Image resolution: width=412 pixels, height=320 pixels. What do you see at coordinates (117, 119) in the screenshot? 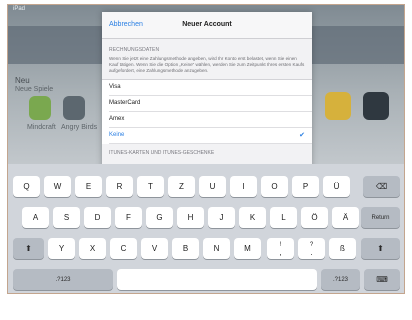
I see `payment-option-label: Amex` at bounding box center [117, 119].